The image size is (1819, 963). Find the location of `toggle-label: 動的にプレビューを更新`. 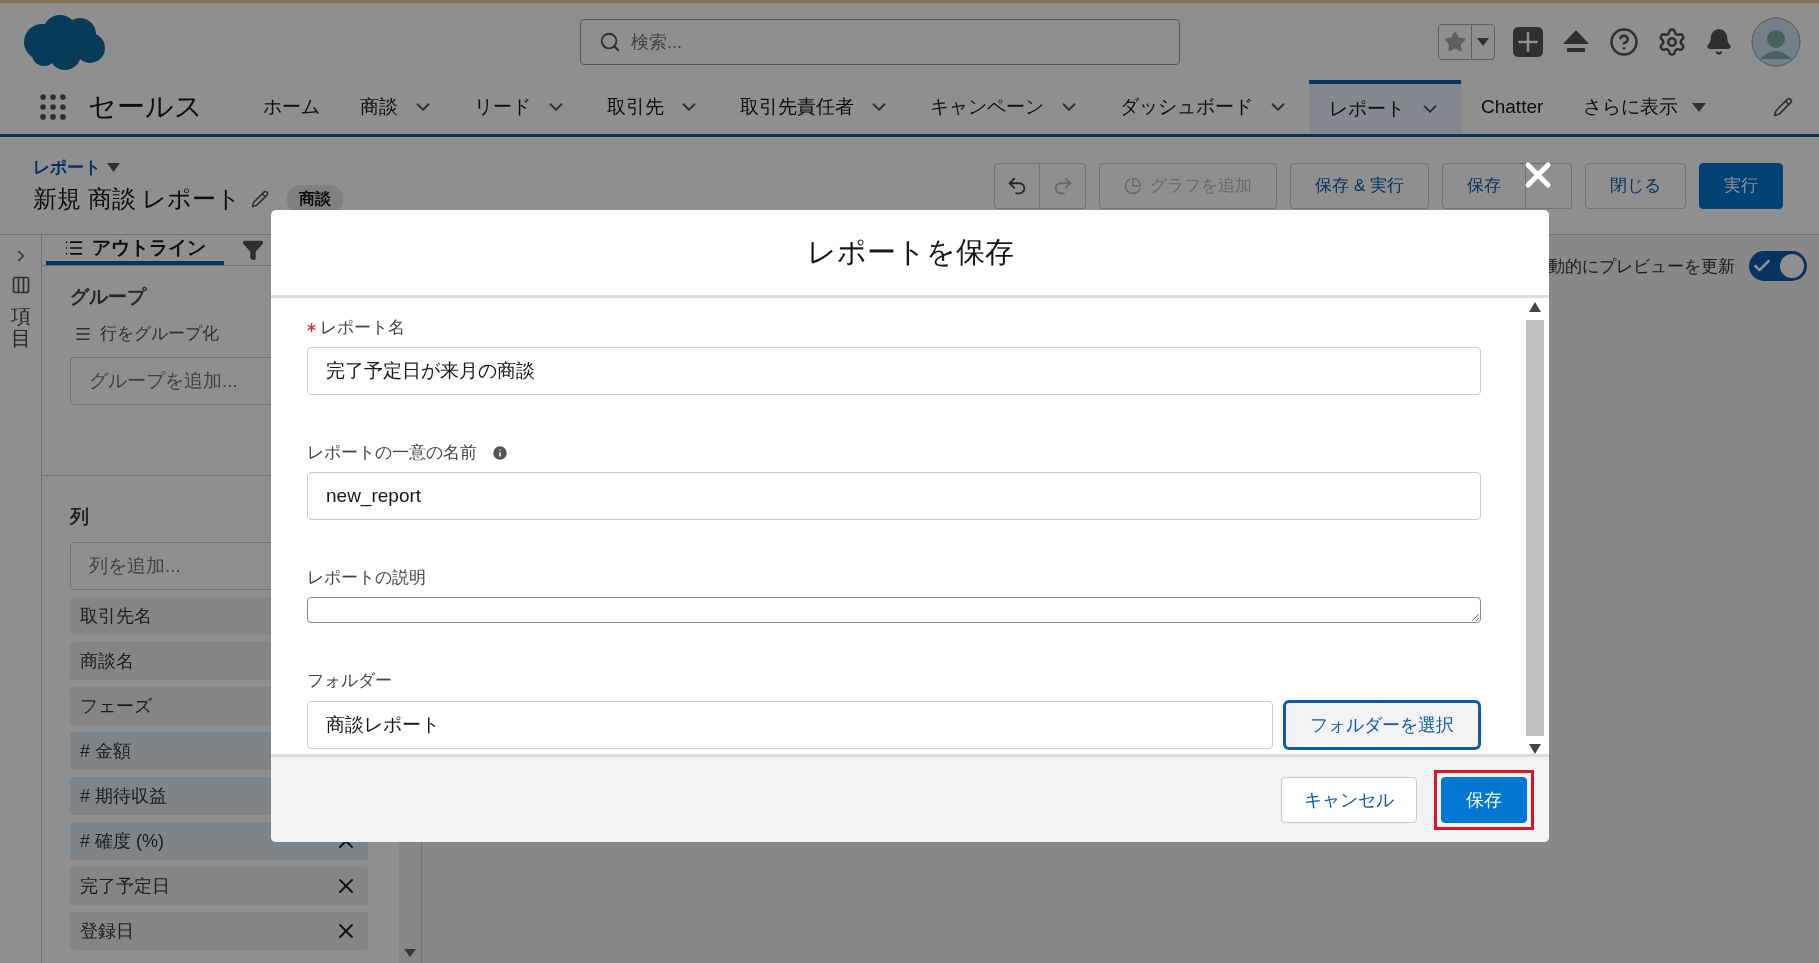

toggle-label: 動的にプレビューを更新 is located at coordinates (1641, 266).